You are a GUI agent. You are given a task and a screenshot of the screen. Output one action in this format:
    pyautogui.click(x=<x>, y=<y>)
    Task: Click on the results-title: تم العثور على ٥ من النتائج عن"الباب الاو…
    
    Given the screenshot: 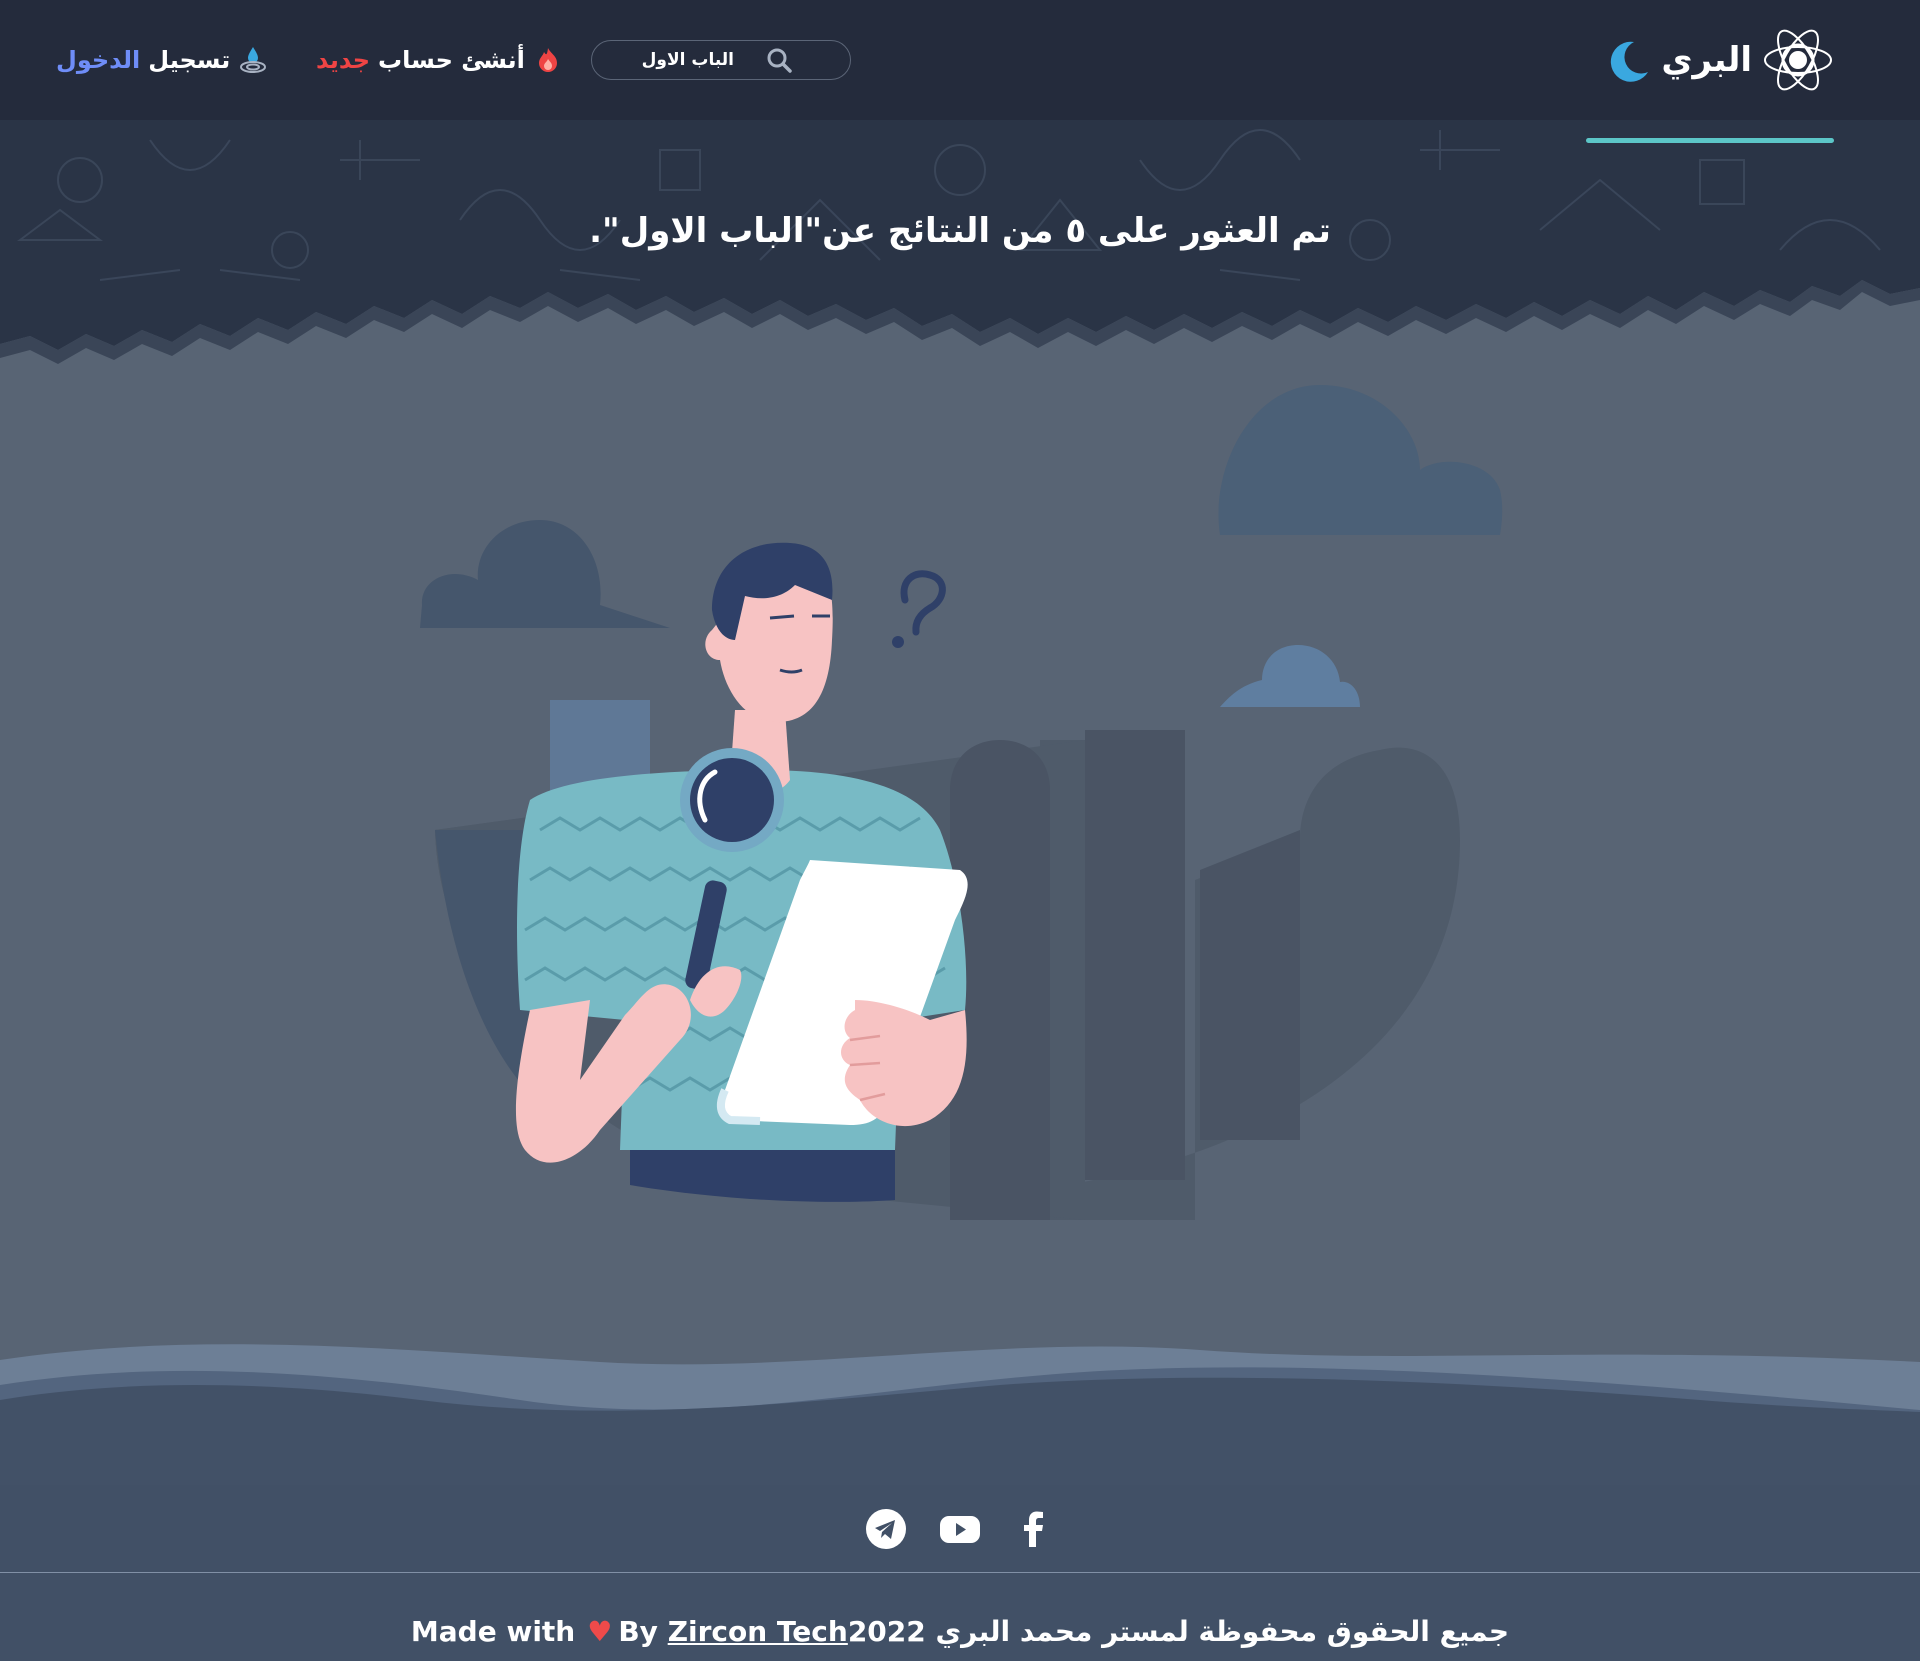 What is the action you would take?
    pyautogui.click(x=960, y=230)
    